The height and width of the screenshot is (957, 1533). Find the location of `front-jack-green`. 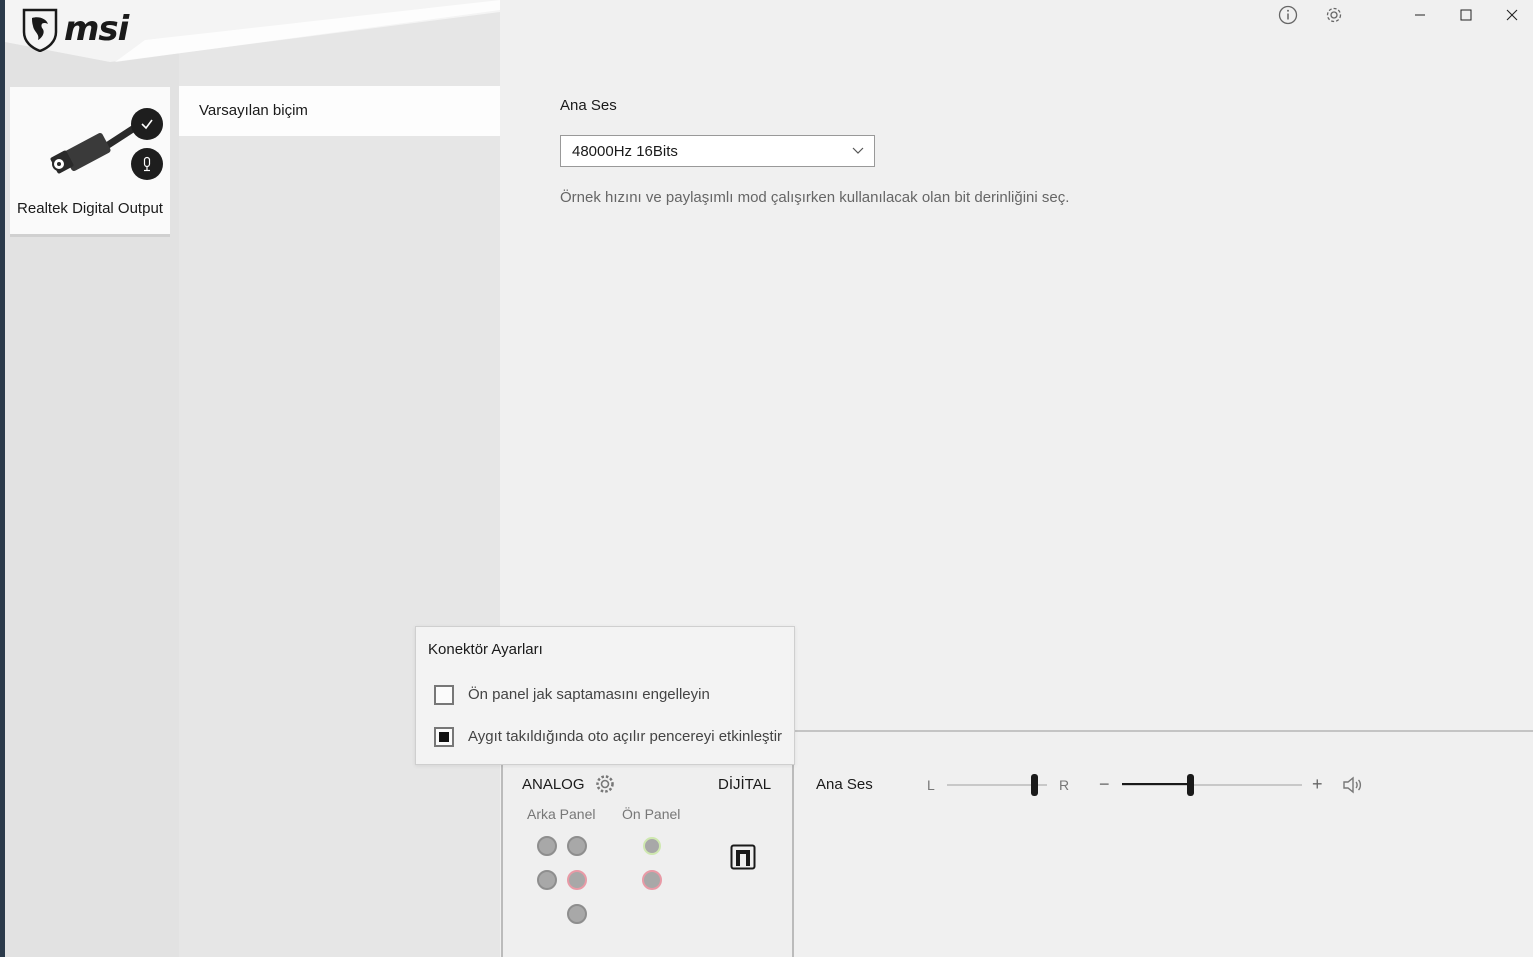

front-jack-green is located at coordinates (652, 846).